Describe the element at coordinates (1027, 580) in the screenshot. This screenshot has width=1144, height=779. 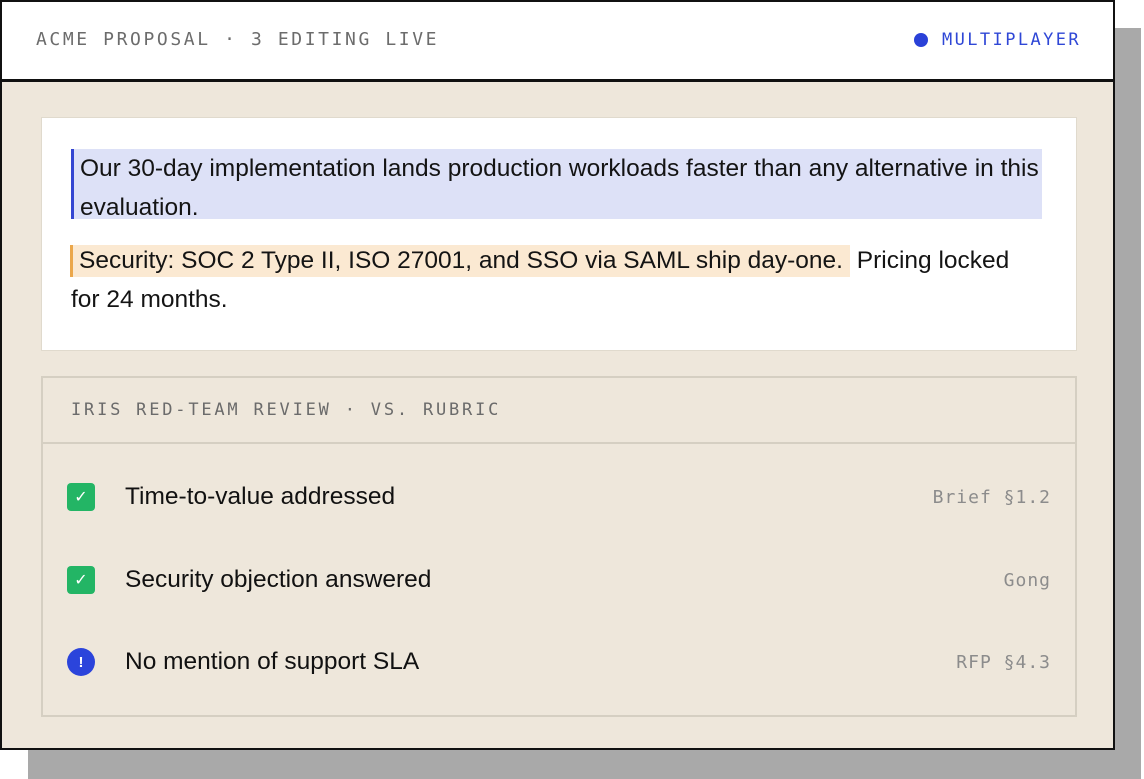
I see `review-item-source: Gong` at that location.